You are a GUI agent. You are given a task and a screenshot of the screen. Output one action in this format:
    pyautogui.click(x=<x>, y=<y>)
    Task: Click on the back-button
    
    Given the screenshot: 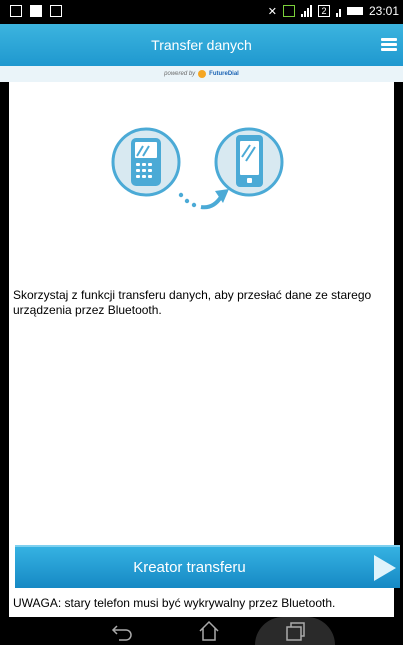 What is the action you would take?
    pyautogui.click(x=123, y=631)
    